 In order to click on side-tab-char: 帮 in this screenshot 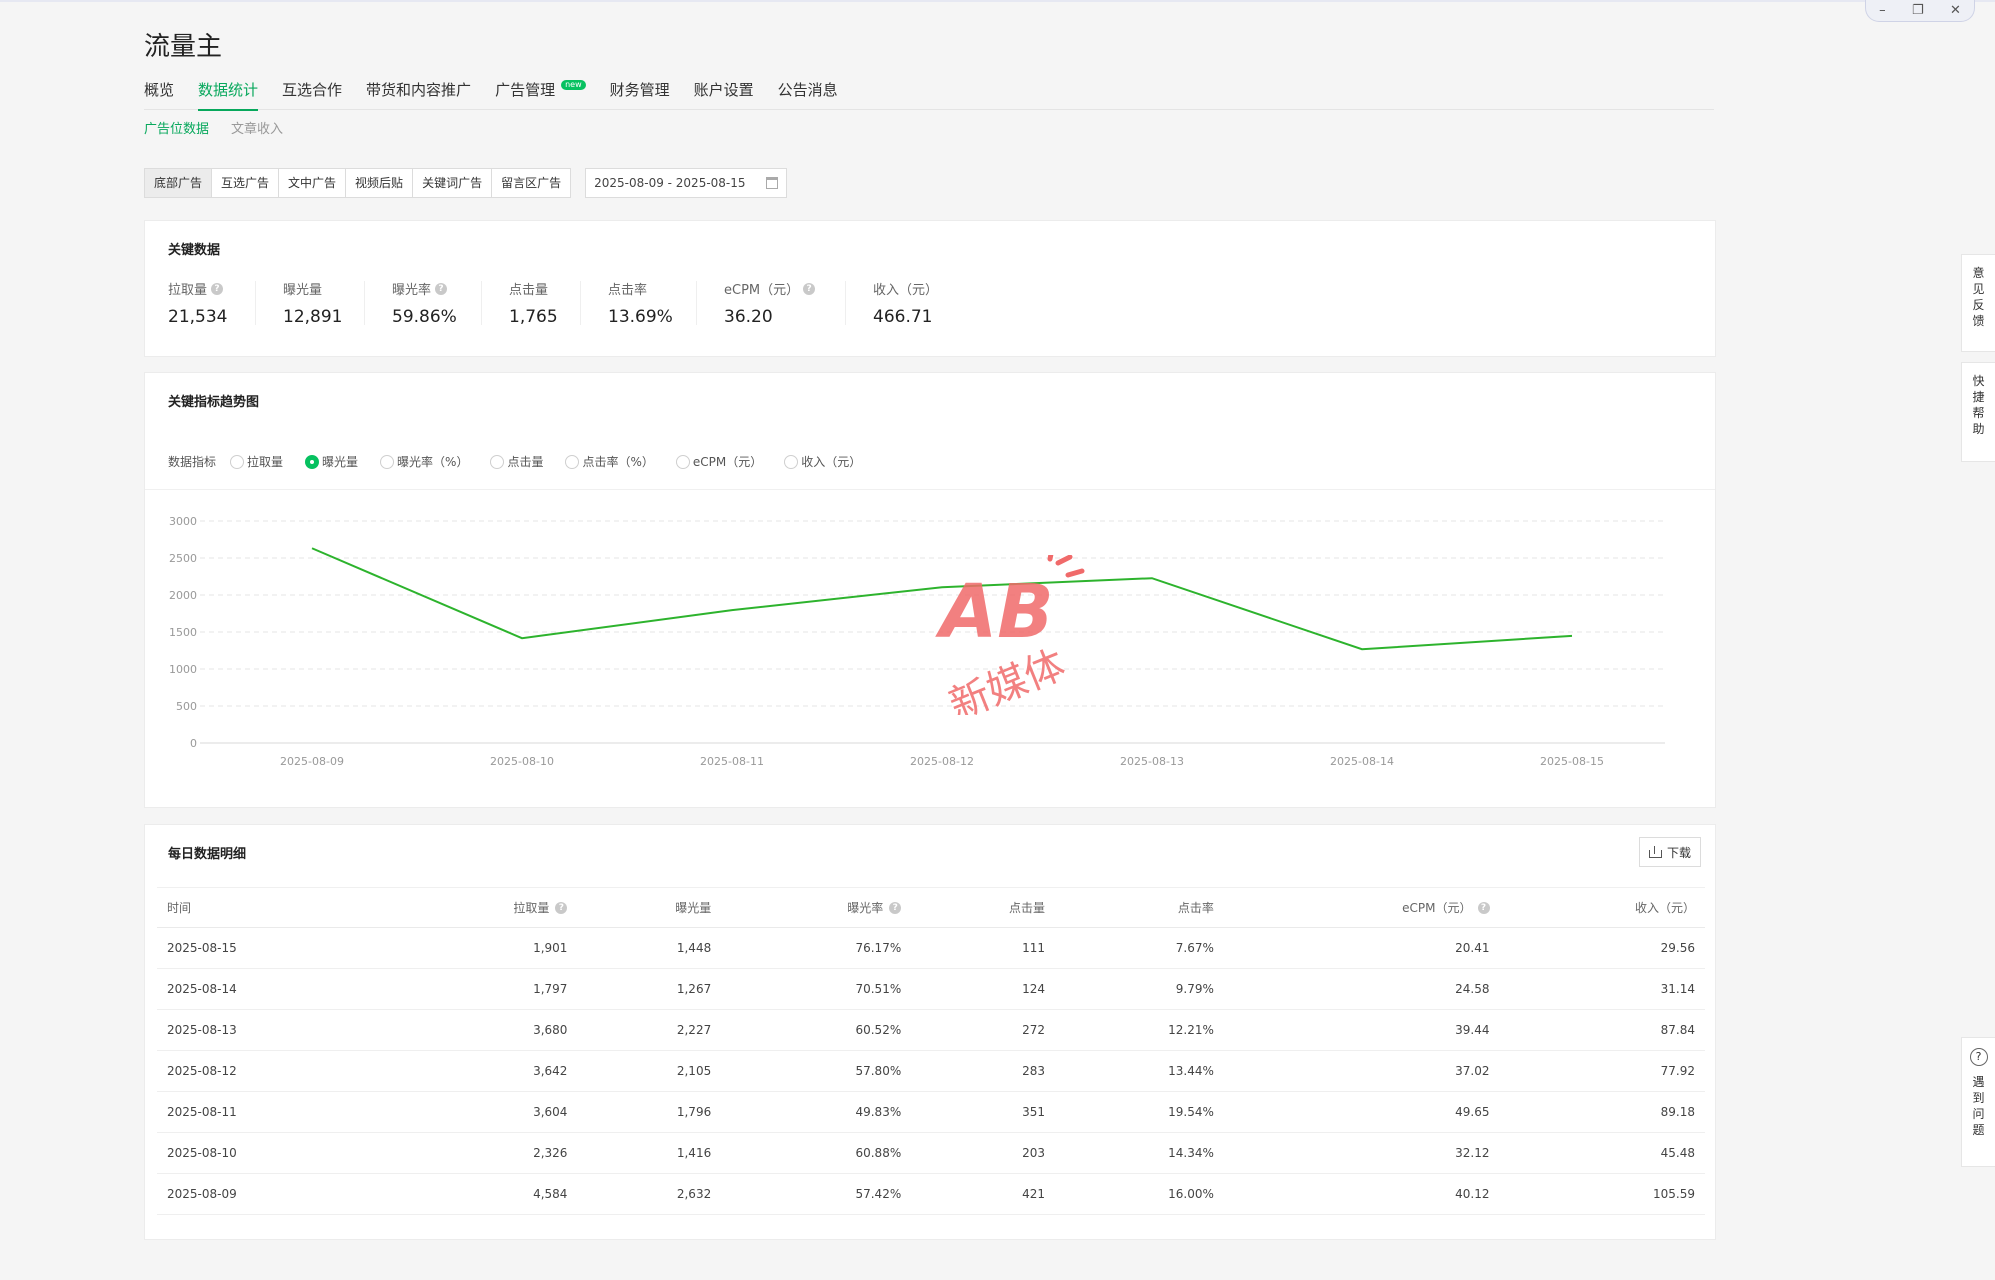, I will do `click(1978, 413)`.